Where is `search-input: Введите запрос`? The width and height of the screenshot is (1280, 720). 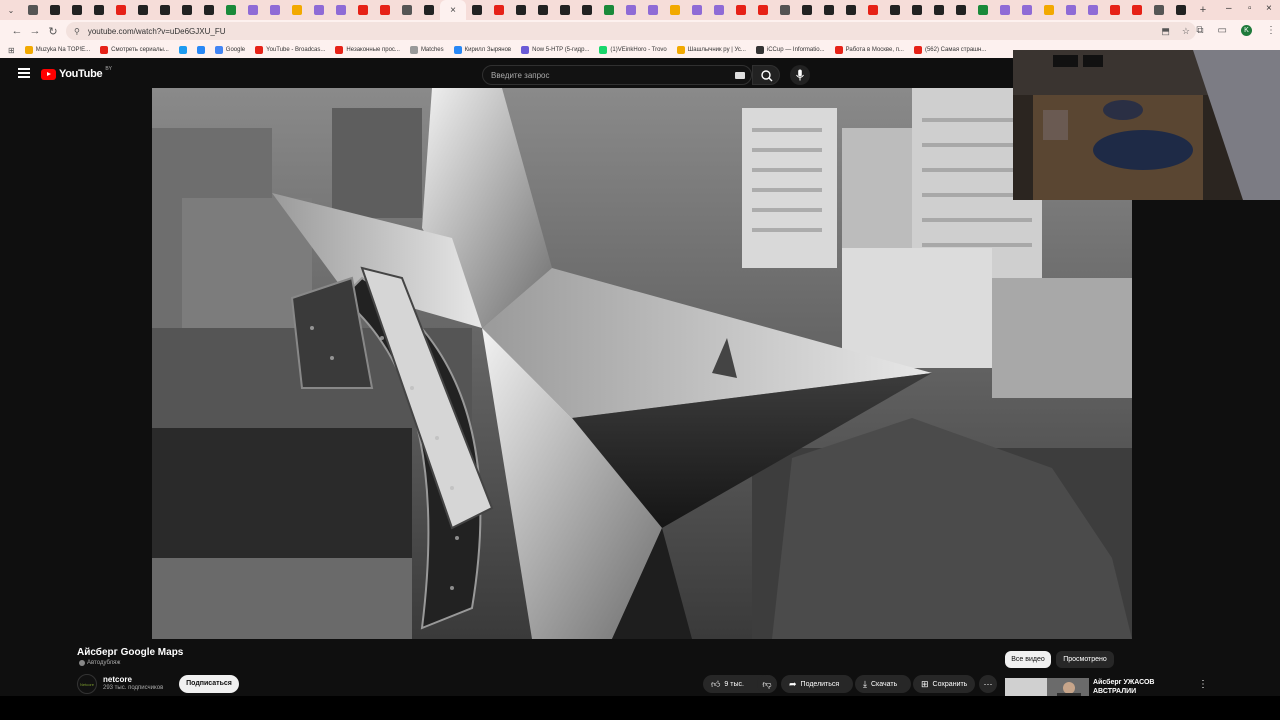
search-input: Введите запрос is located at coordinates (617, 75).